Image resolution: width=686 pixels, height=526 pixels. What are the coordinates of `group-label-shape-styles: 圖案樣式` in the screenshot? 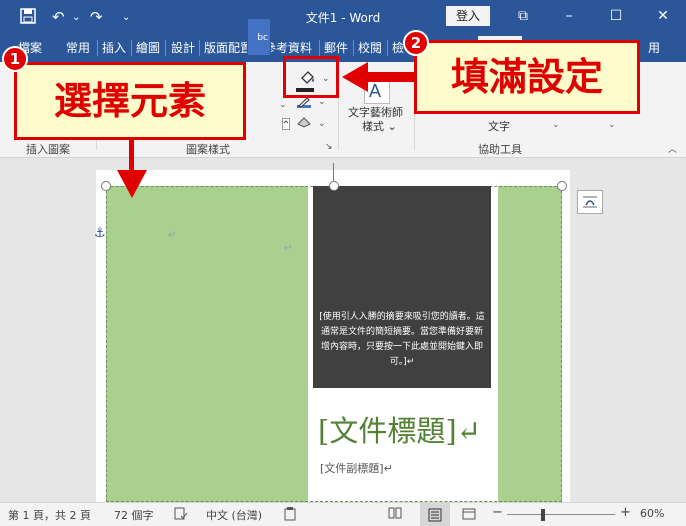 It's located at (208, 149).